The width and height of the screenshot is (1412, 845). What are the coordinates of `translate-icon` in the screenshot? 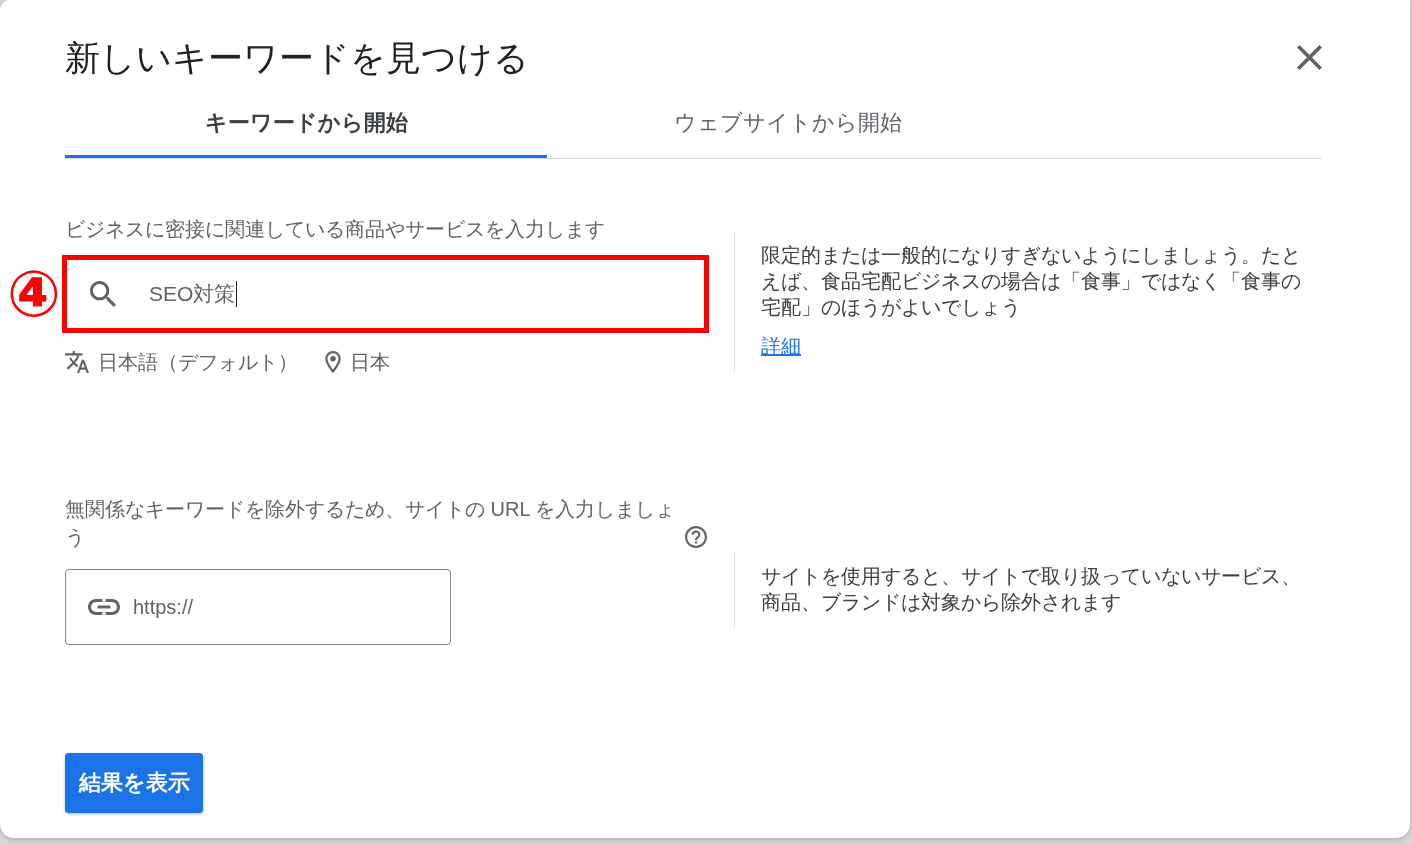 It's located at (77, 362).